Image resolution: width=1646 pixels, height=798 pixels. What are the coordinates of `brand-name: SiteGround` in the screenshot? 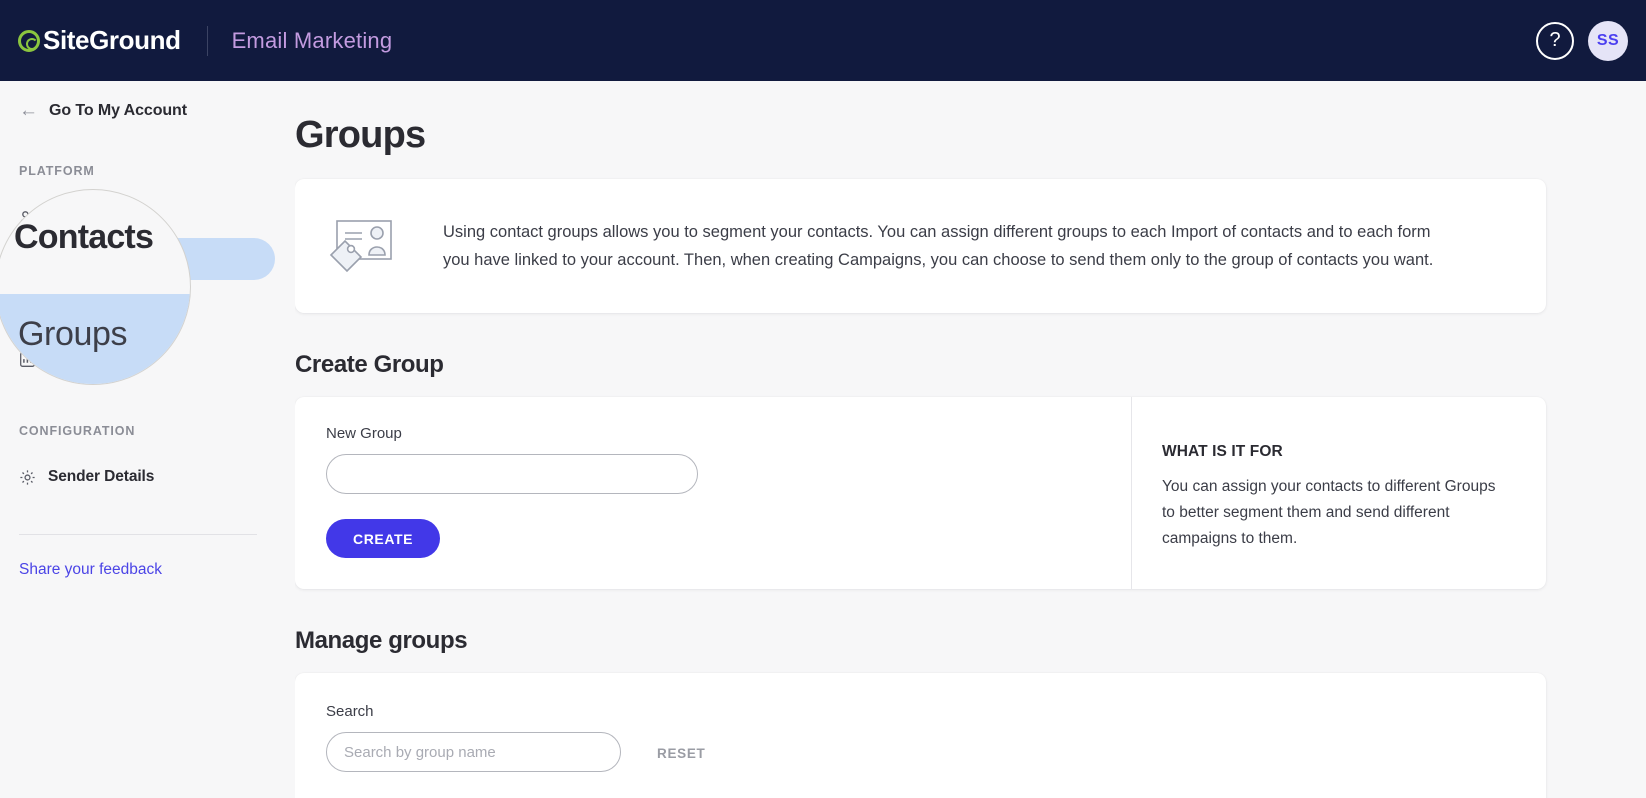 It's located at (112, 40).